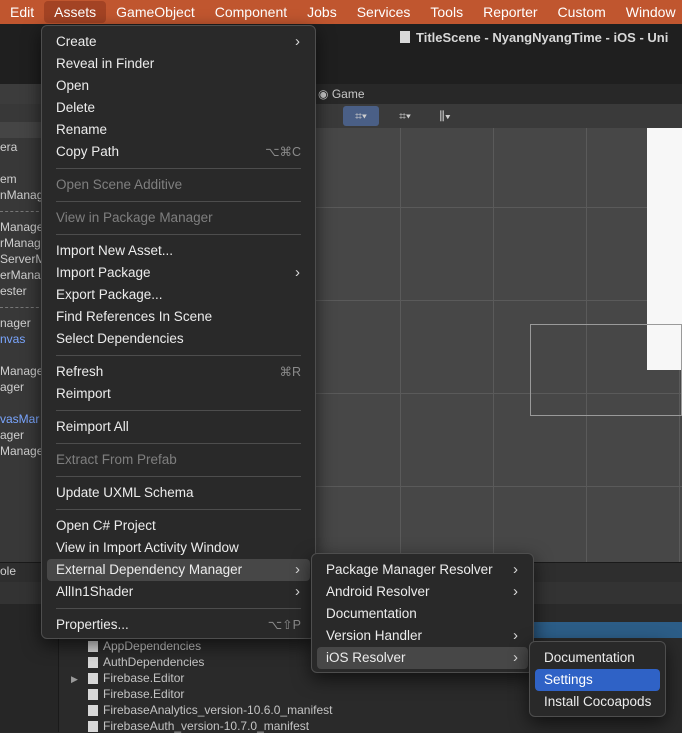 The image size is (682, 733). Describe the element at coordinates (582, 12) in the screenshot. I see `menubar-custom: Custom` at that location.